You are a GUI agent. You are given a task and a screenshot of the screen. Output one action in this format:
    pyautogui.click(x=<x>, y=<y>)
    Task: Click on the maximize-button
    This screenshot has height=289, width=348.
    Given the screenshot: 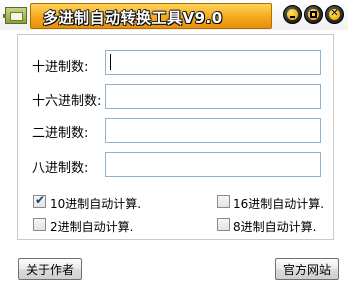 What is the action you would take?
    pyautogui.click(x=313, y=14)
    